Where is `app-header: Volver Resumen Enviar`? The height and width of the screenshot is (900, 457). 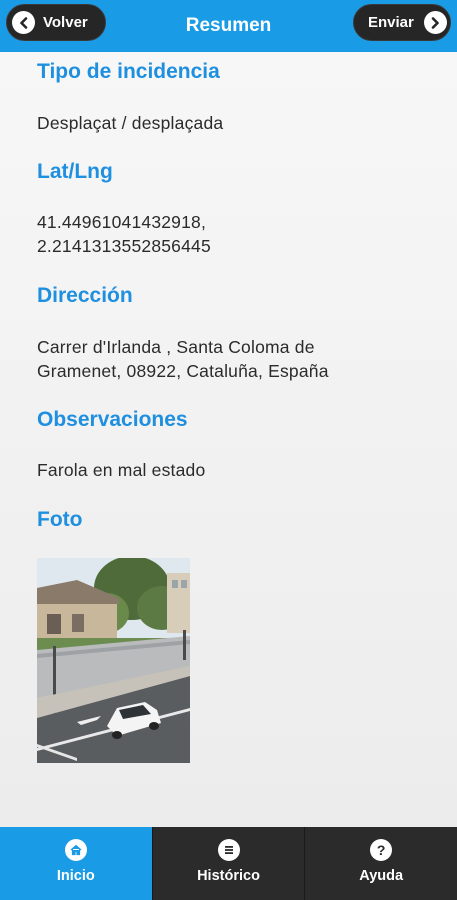
app-header: Volver Resumen Enviar is located at coordinates (228, 26).